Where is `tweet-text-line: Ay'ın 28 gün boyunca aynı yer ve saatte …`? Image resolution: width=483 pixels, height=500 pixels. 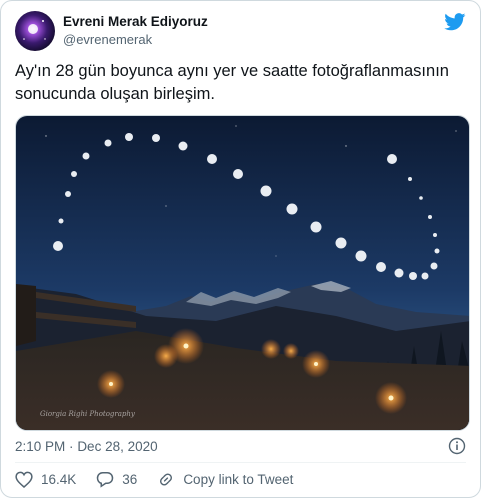
tweet-text-line: Ay'ın 28 gün boyunca aynı yer ve saatte … is located at coordinates (232, 71).